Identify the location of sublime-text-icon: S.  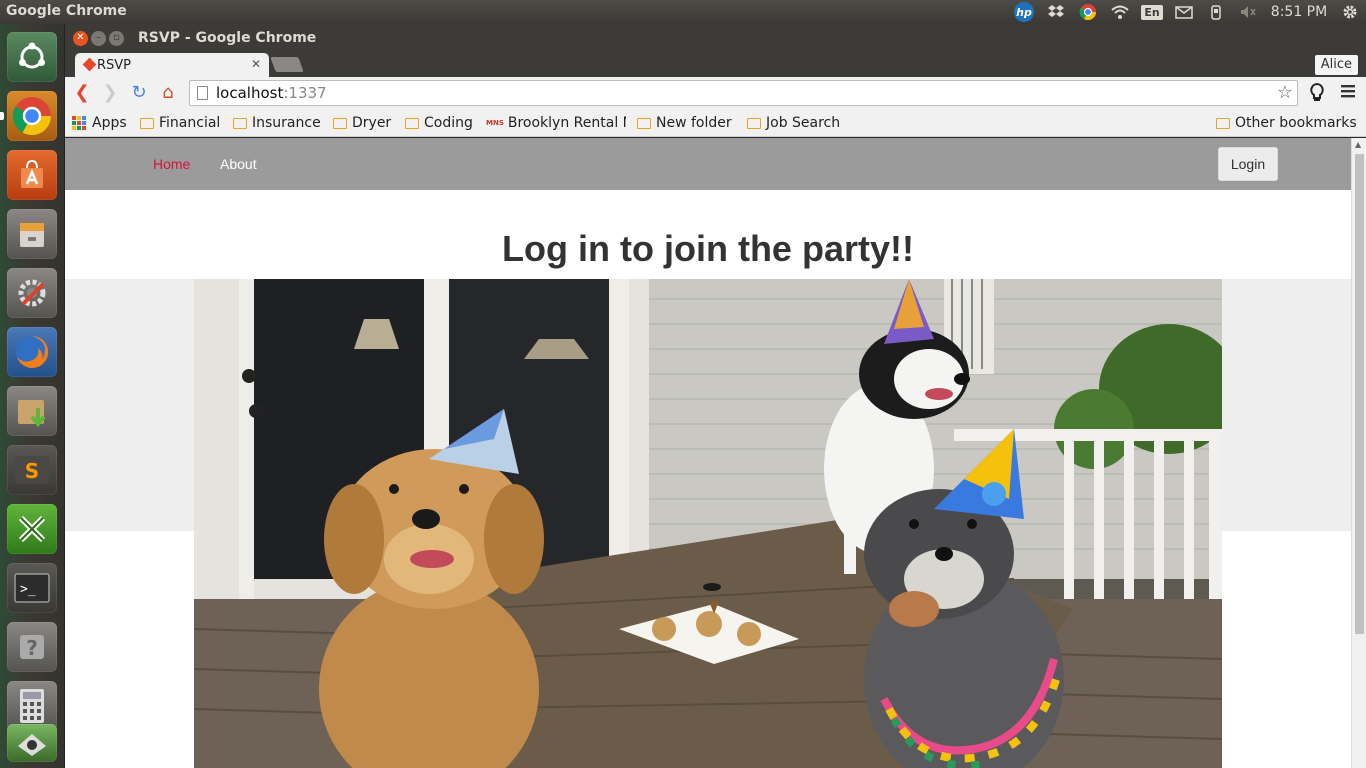
(32, 470).